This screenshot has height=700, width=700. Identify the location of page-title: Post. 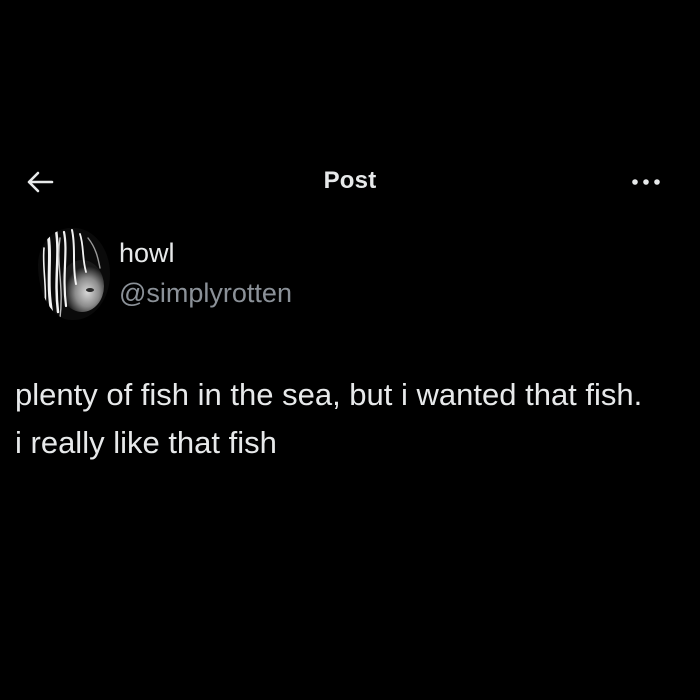
(350, 180).